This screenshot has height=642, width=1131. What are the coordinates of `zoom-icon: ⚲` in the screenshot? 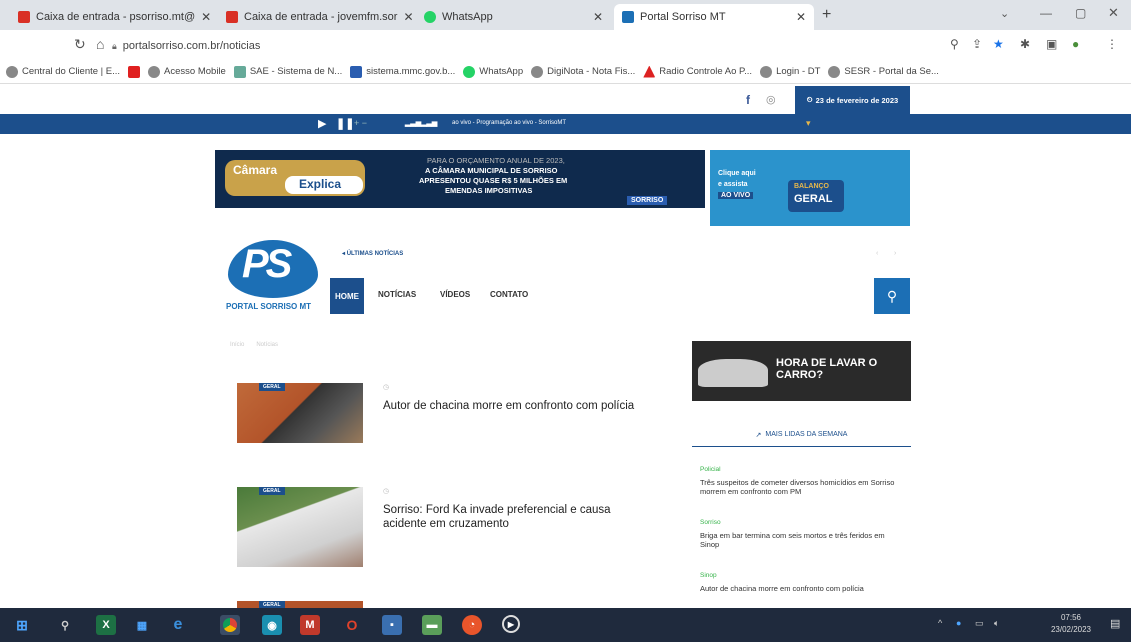 It's located at (954, 44).